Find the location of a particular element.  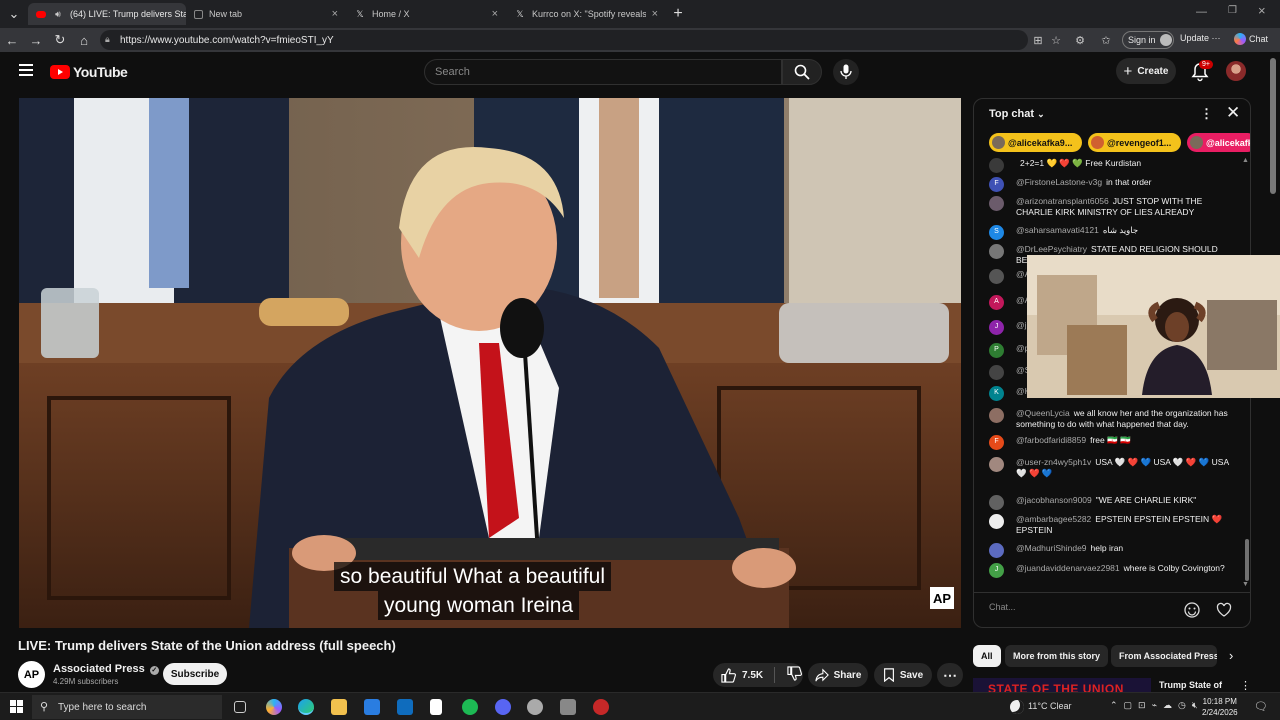

speaker-icon: 🔊︎ is located at coordinates (58, 14).